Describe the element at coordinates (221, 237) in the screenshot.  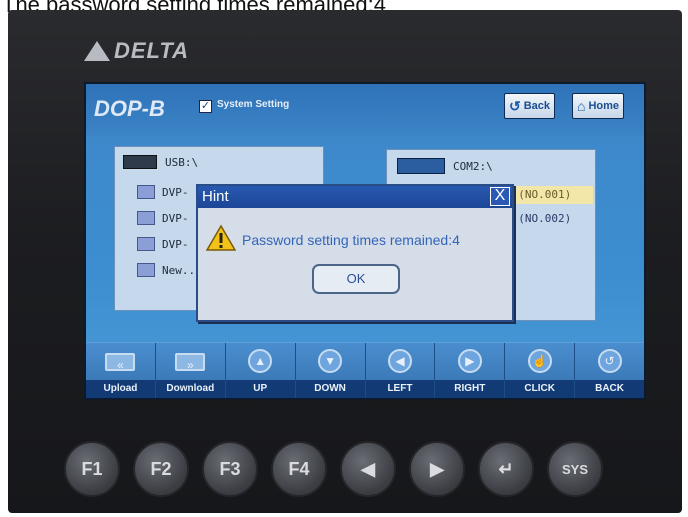
I see `warning-icon` at that location.